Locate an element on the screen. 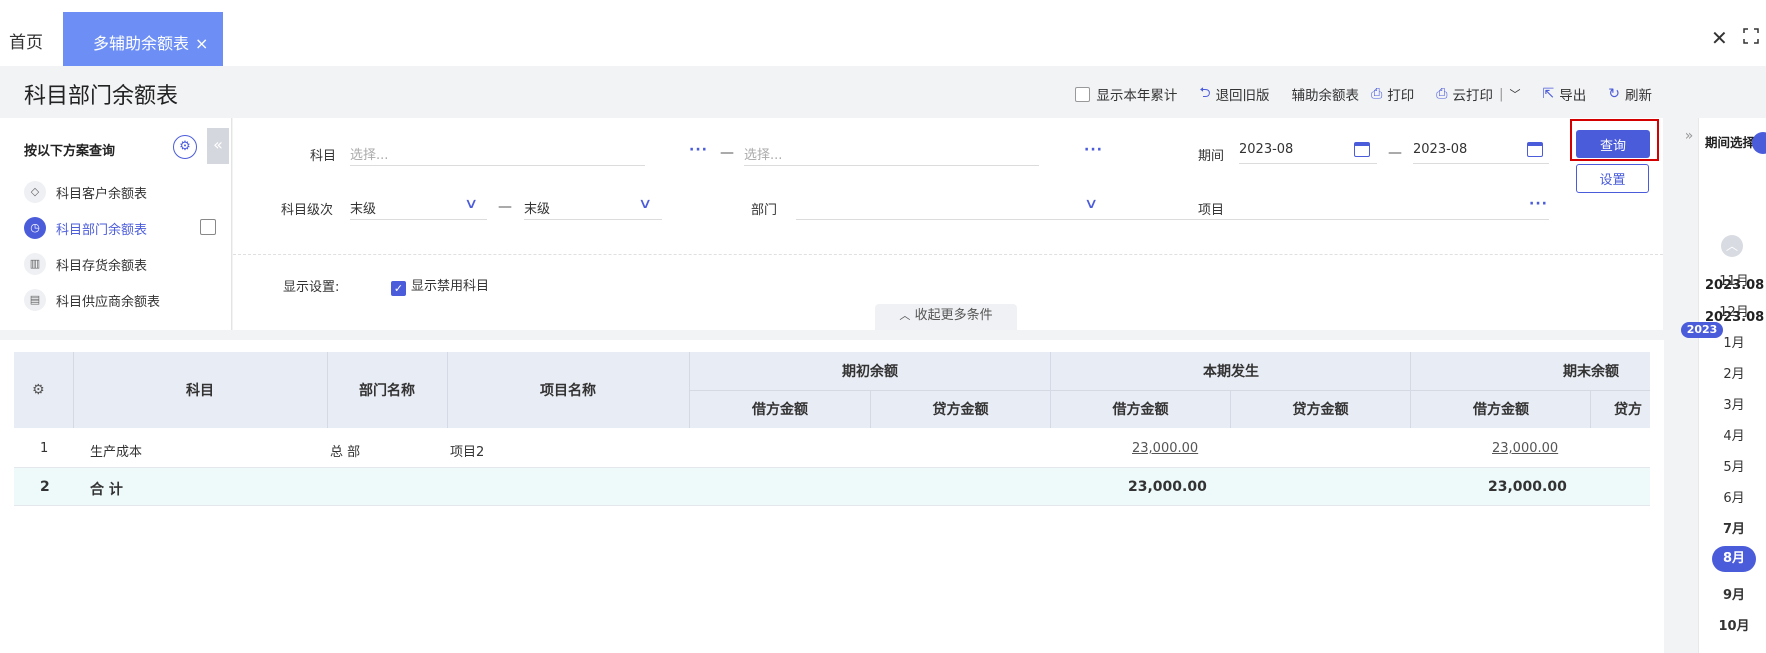  th-opening: 期初余额 is located at coordinates (870, 372).